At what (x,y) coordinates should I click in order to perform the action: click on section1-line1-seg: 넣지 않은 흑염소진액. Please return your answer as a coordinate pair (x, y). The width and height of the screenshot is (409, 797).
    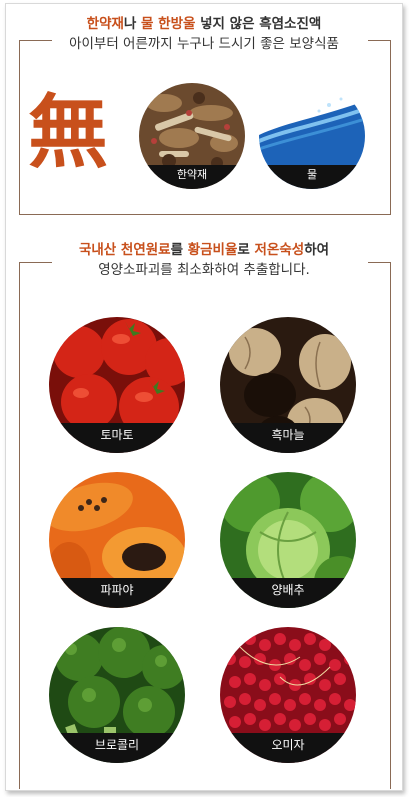
    Looking at the image, I should click on (258, 24).